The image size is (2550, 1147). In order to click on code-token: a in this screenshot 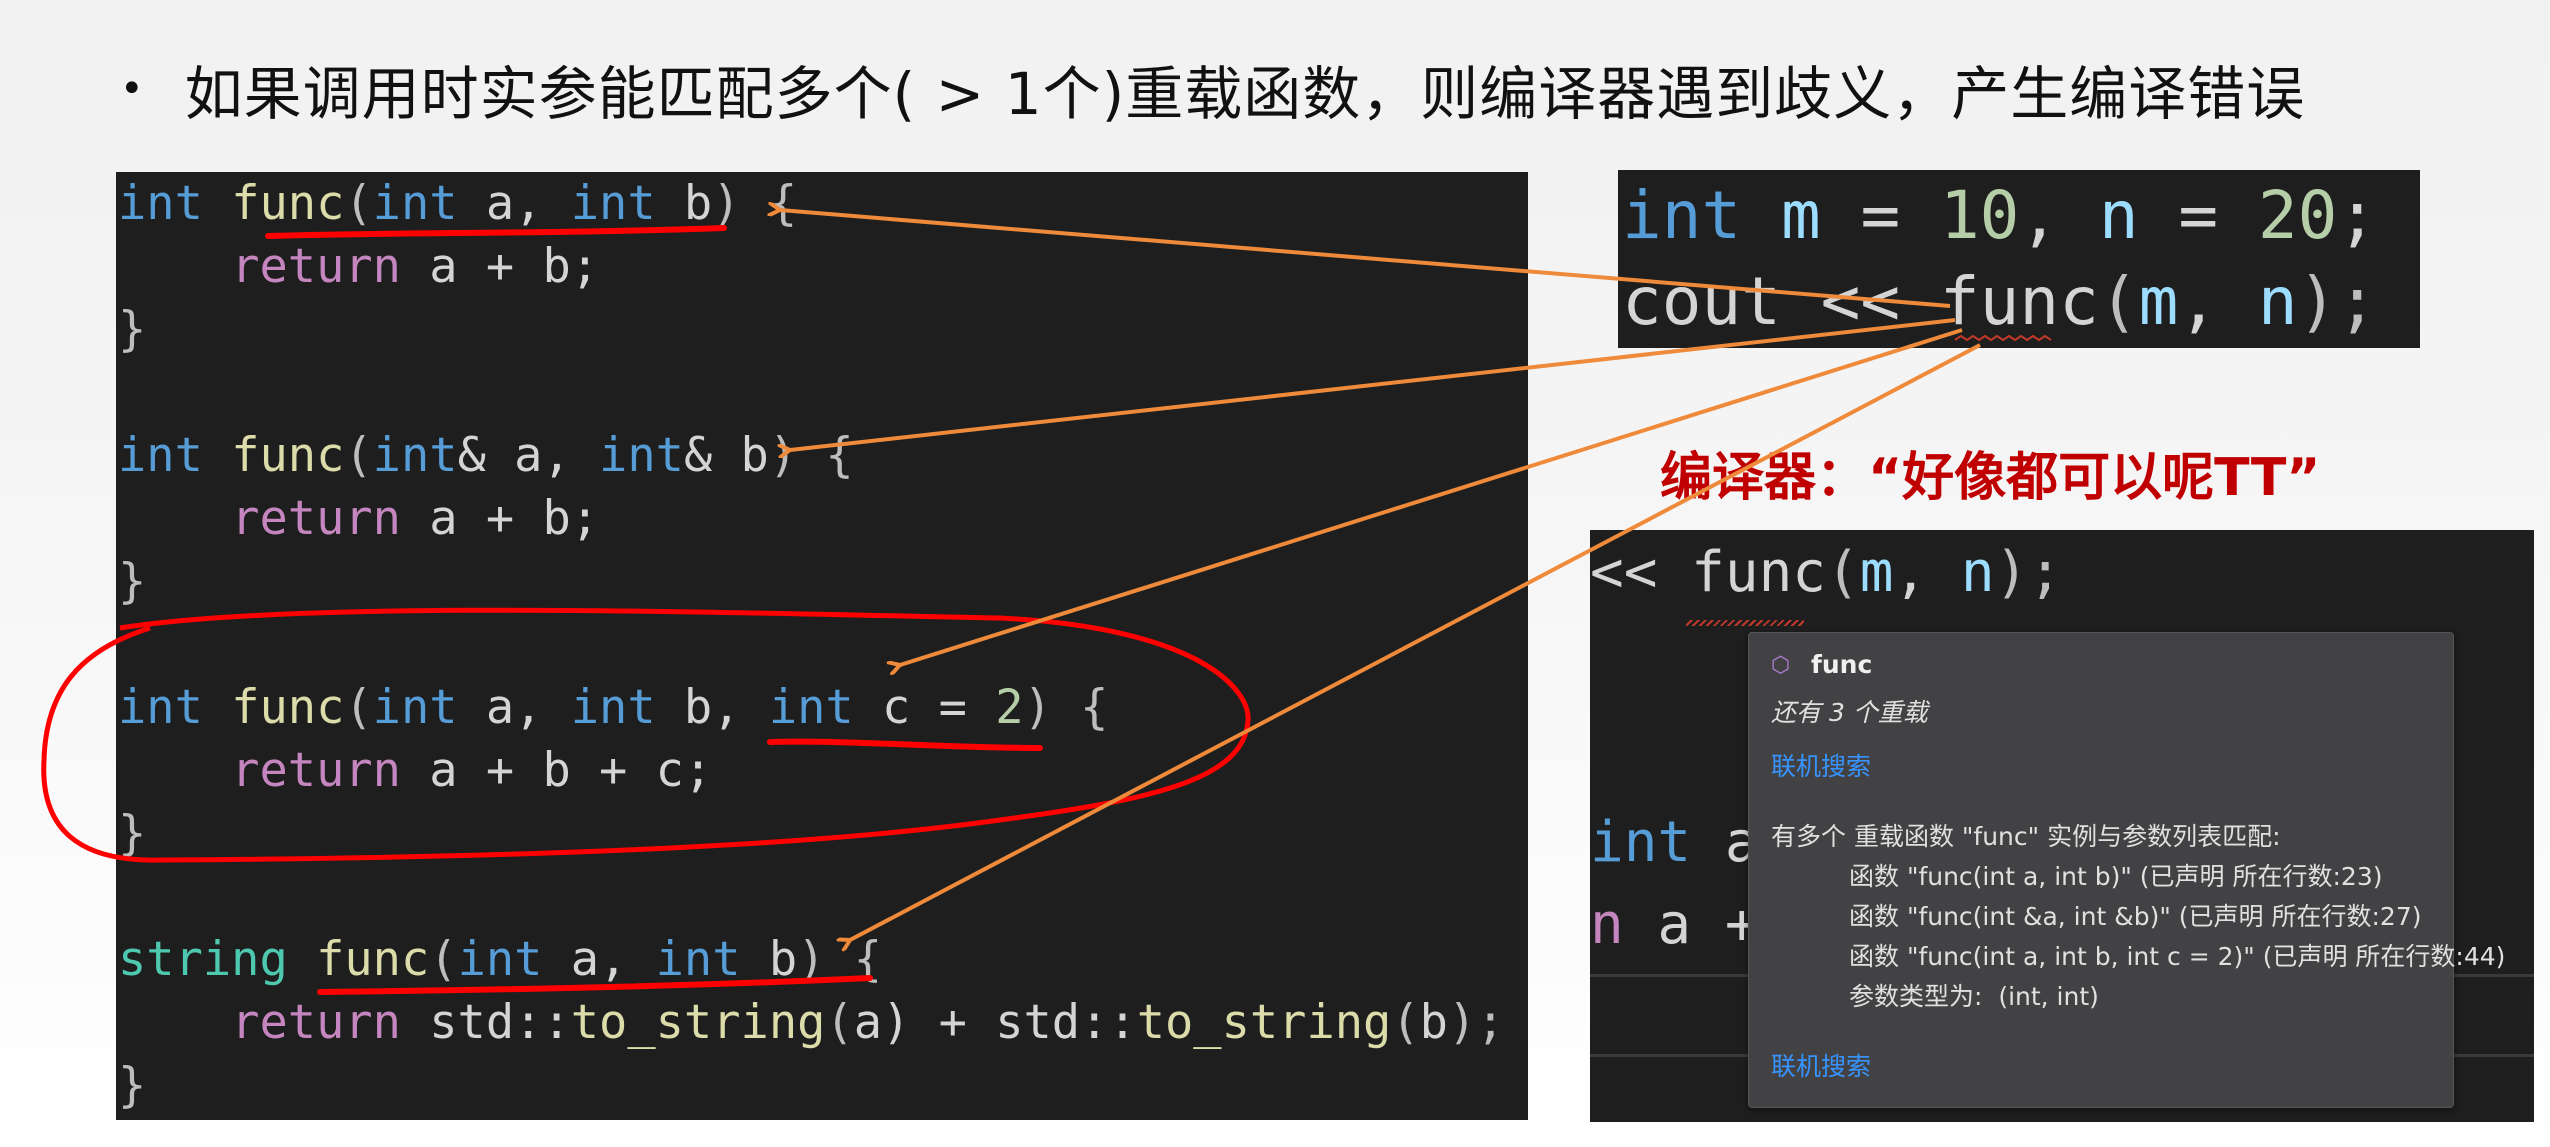, I will do `click(868, 1022)`.